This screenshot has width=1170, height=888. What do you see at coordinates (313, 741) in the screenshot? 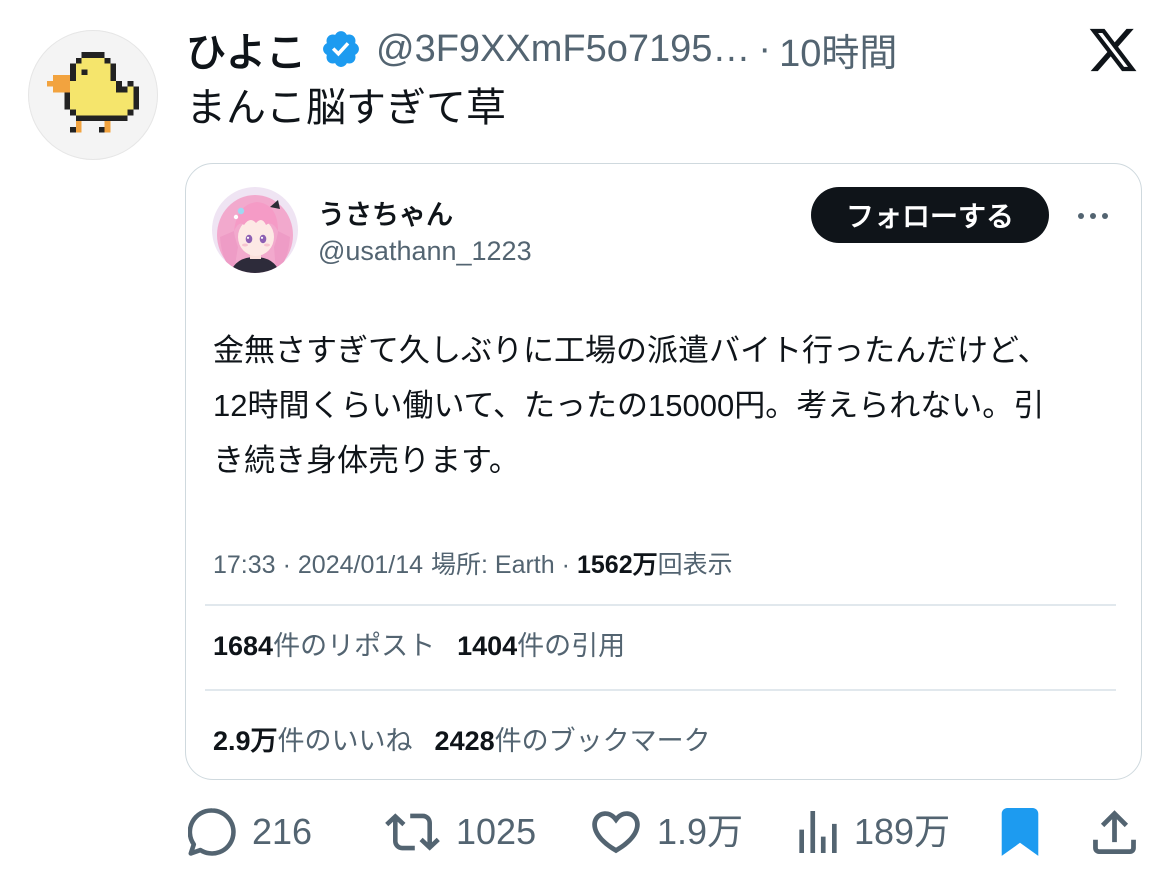
I see `likes-stat: 2.9万 件のいいね` at bounding box center [313, 741].